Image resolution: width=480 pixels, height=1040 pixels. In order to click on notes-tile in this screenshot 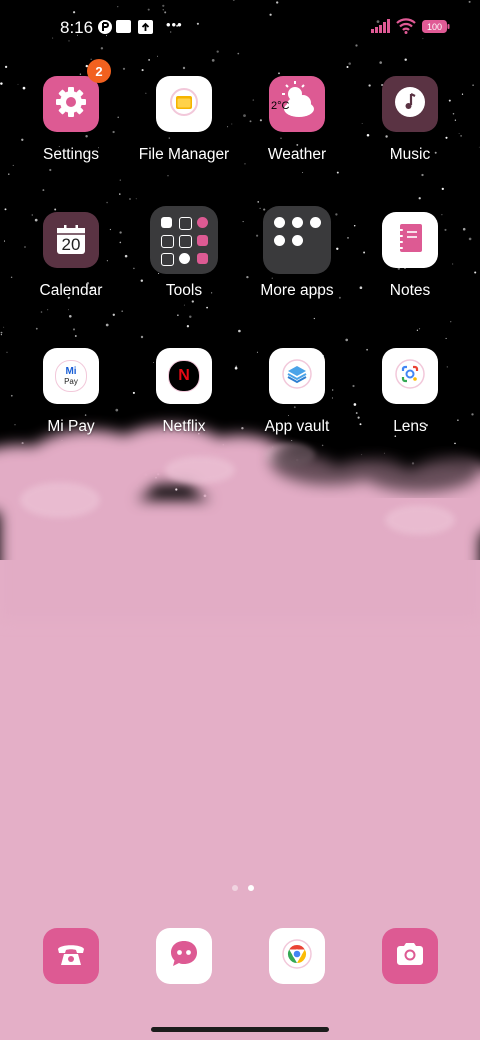, I will do `click(410, 240)`.